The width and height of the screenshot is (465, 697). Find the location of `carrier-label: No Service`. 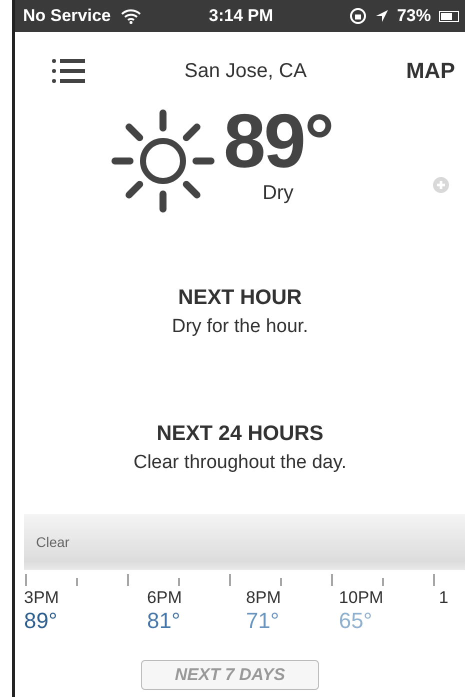

carrier-label: No Service is located at coordinates (67, 16).